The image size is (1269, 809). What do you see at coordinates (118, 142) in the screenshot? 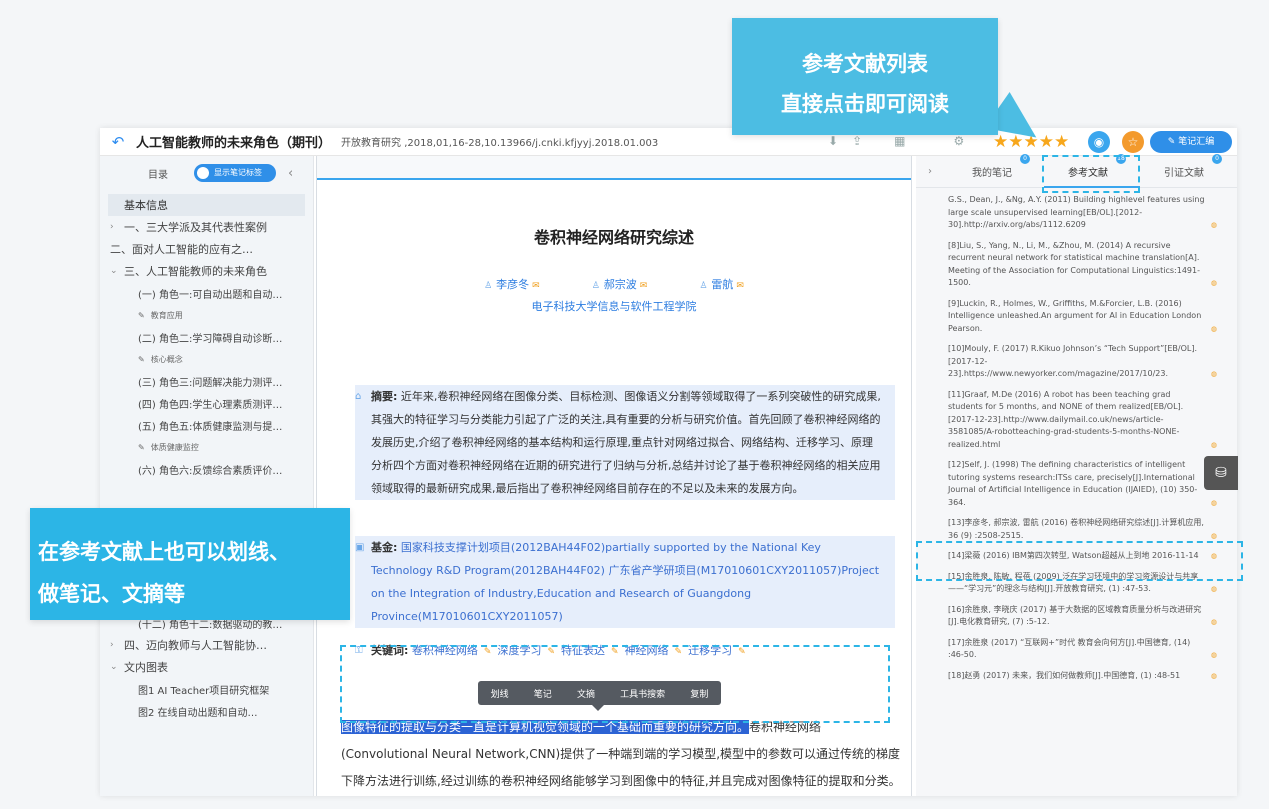
I see `back-icon: ↶` at bounding box center [118, 142].